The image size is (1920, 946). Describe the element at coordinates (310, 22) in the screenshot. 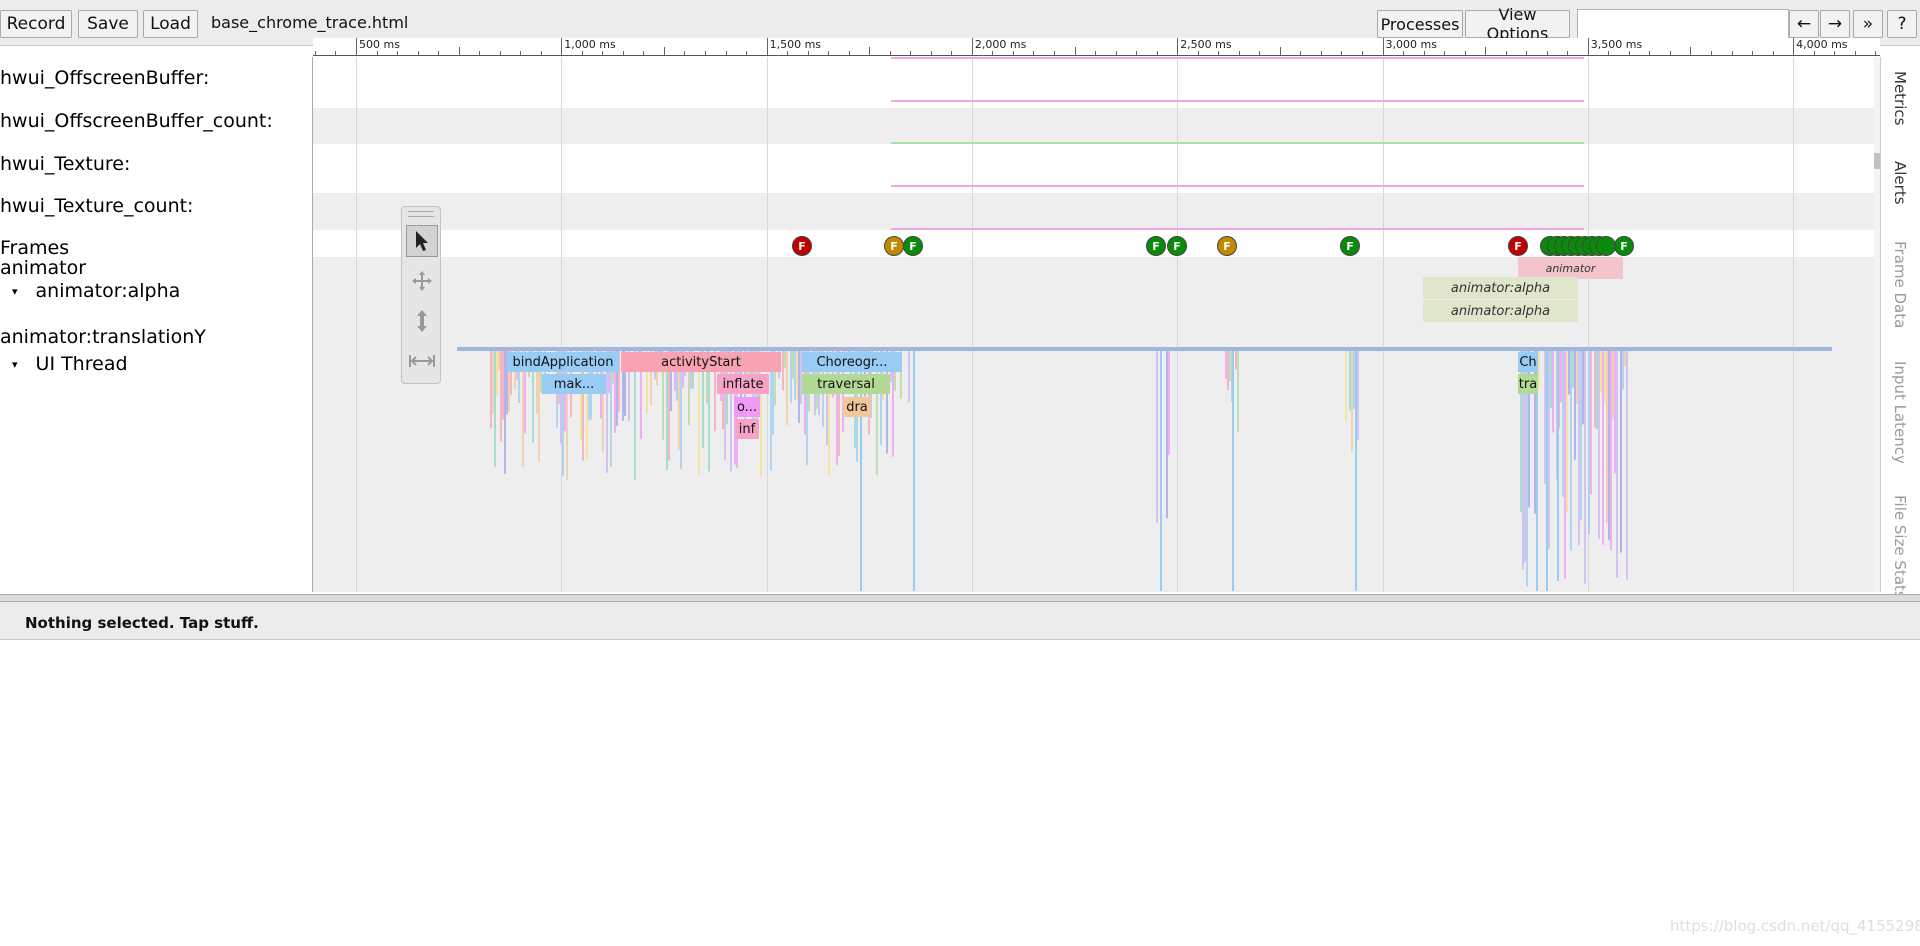

I see `file-name: base_chrome_trace.html` at that location.